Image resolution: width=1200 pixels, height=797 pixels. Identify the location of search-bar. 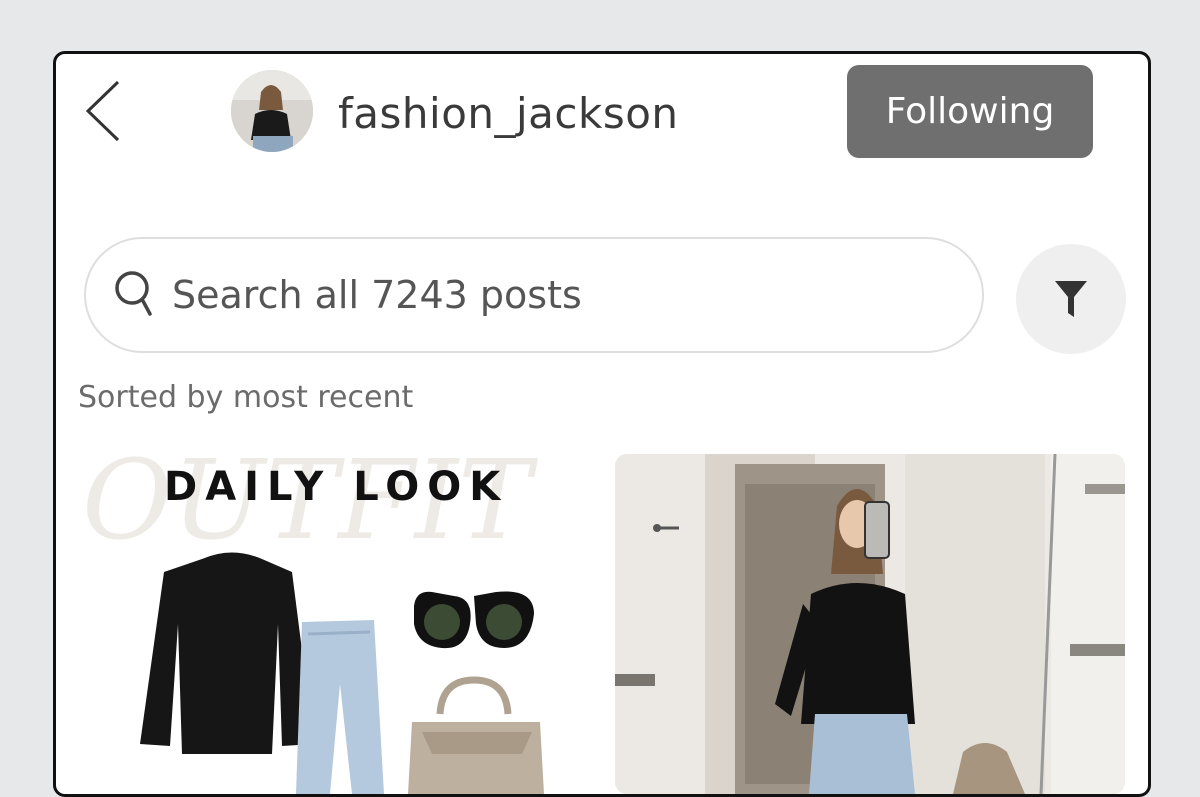
(534, 295).